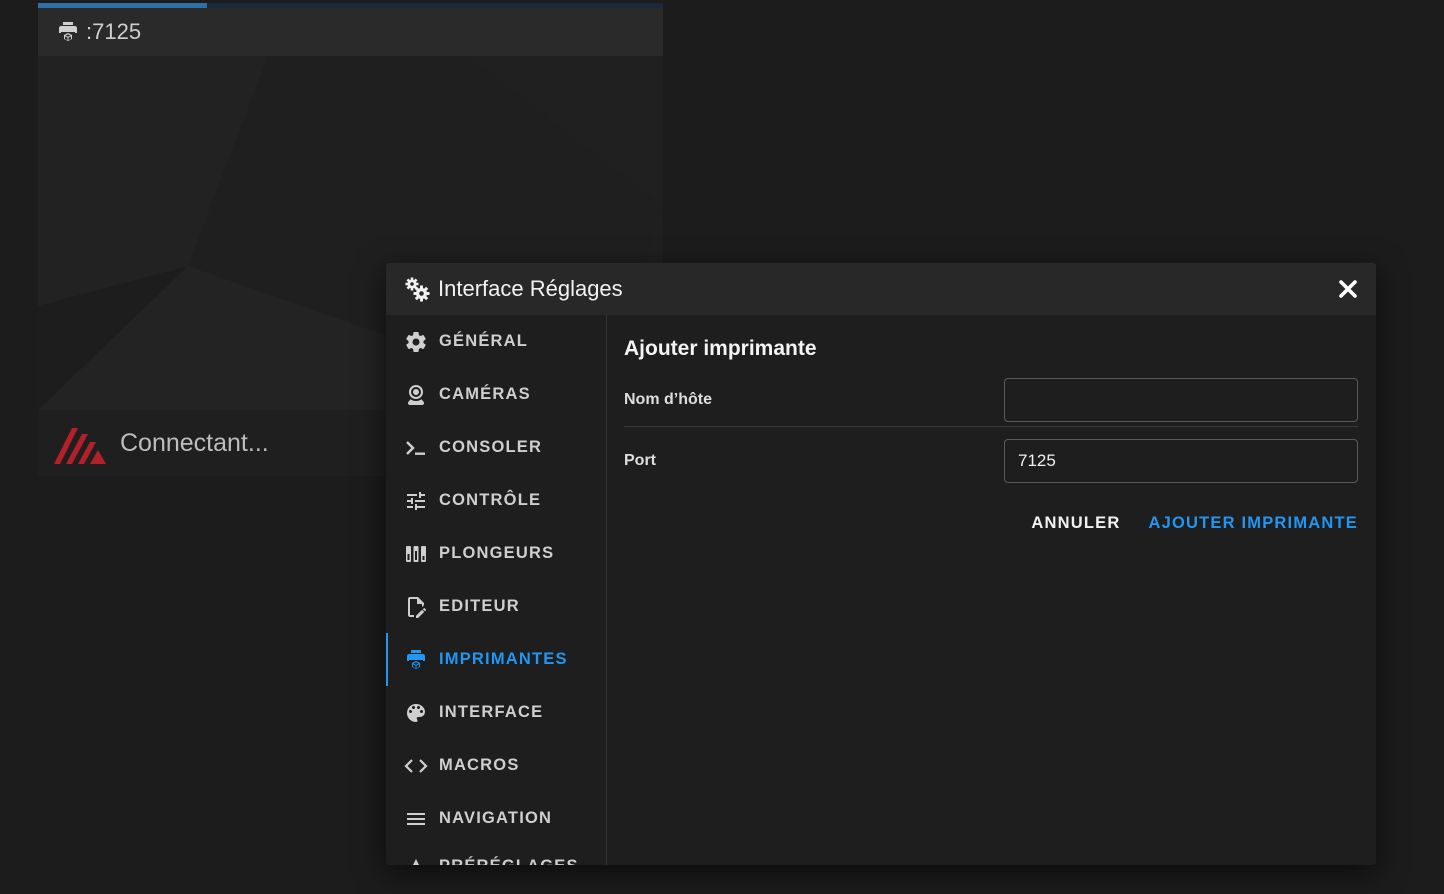  I want to click on form-title: Ajouter imprimante, so click(720, 348).